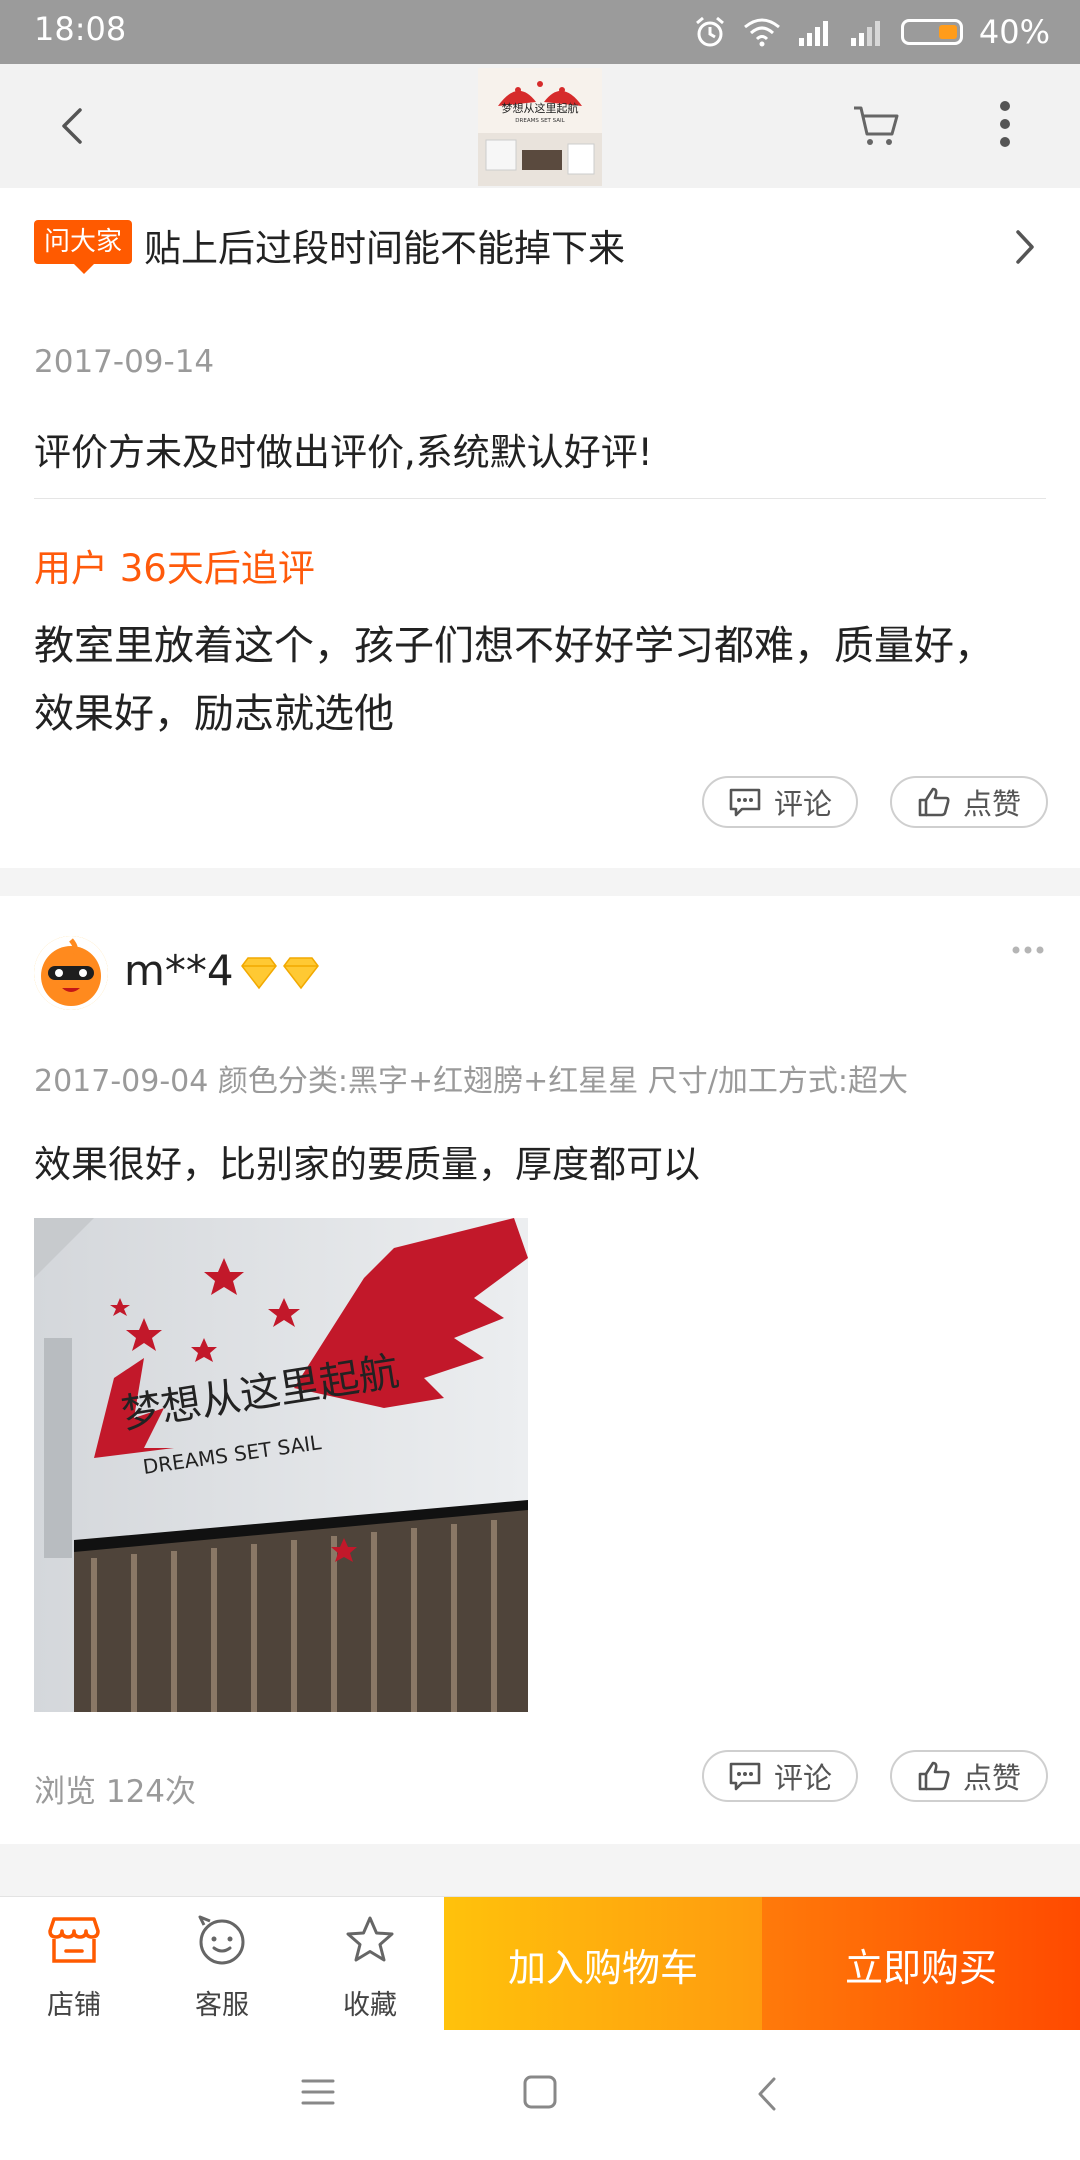 The height and width of the screenshot is (2160, 1080). I want to click on review-photo: 梦想从这里起航 DREAMS SET SAIL, so click(281, 1465).